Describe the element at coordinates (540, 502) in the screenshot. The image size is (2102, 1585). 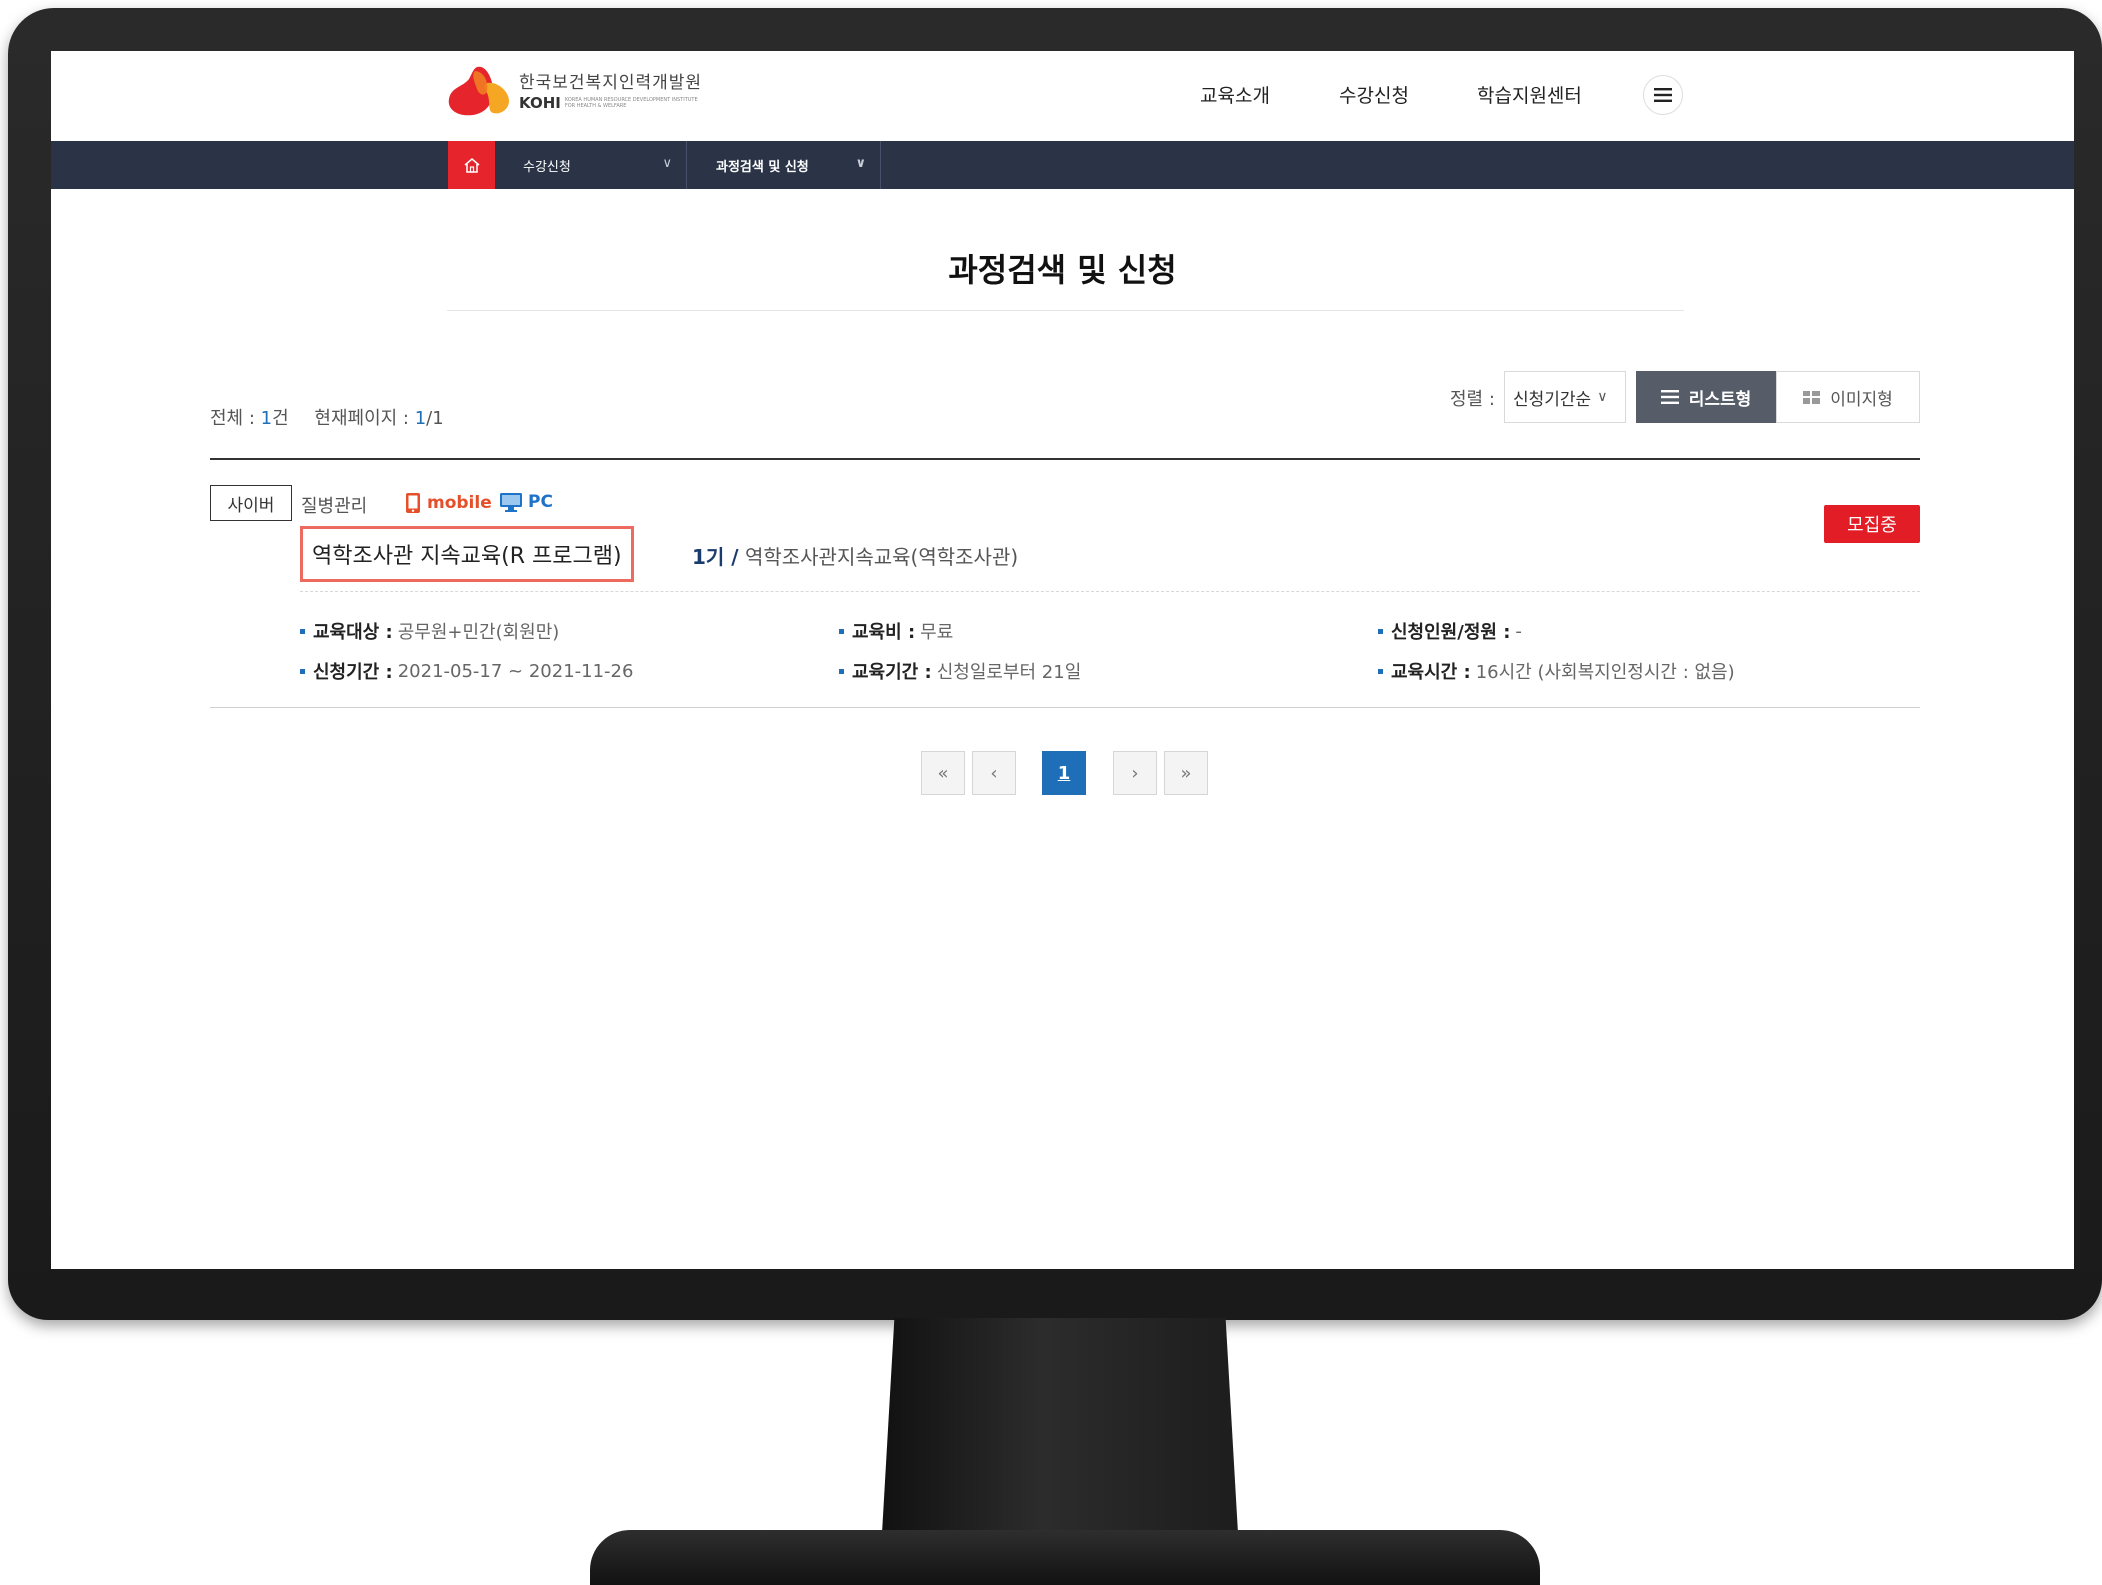
I see `pc-label: PC` at that location.